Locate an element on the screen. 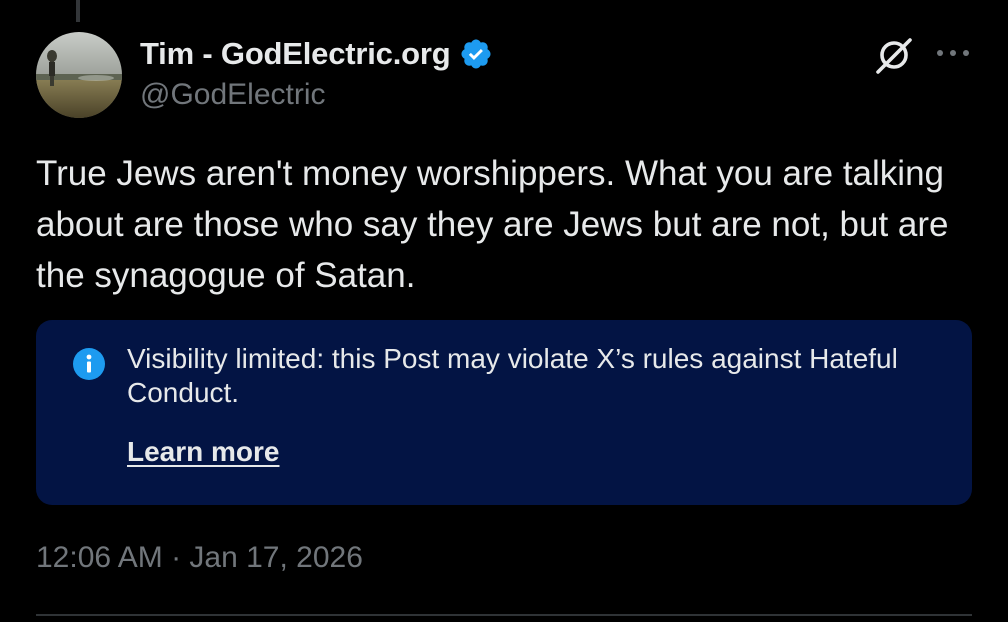  verified-badge-icon is located at coordinates (476, 54).